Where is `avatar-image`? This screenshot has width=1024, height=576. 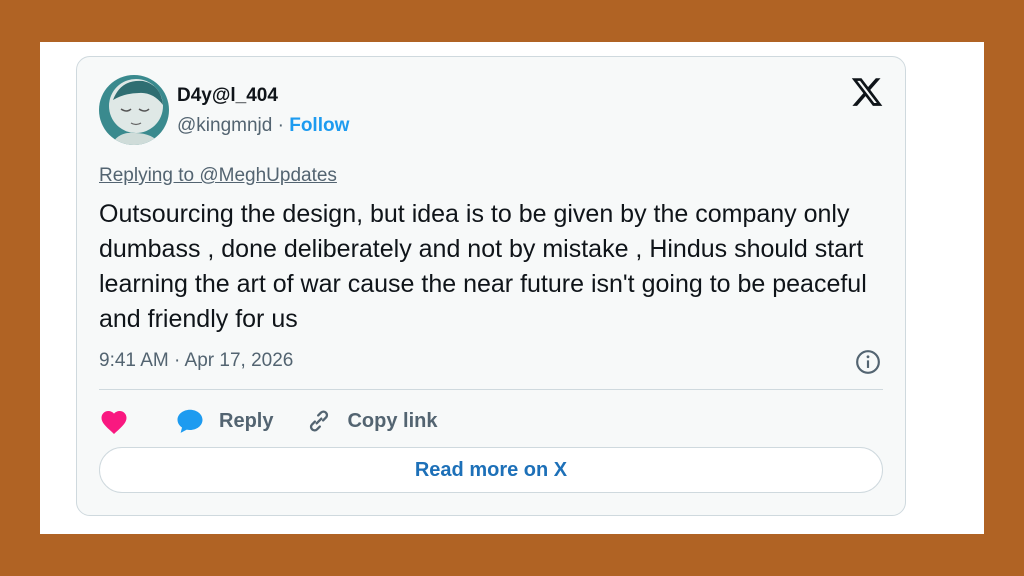
avatar-image is located at coordinates (134, 110).